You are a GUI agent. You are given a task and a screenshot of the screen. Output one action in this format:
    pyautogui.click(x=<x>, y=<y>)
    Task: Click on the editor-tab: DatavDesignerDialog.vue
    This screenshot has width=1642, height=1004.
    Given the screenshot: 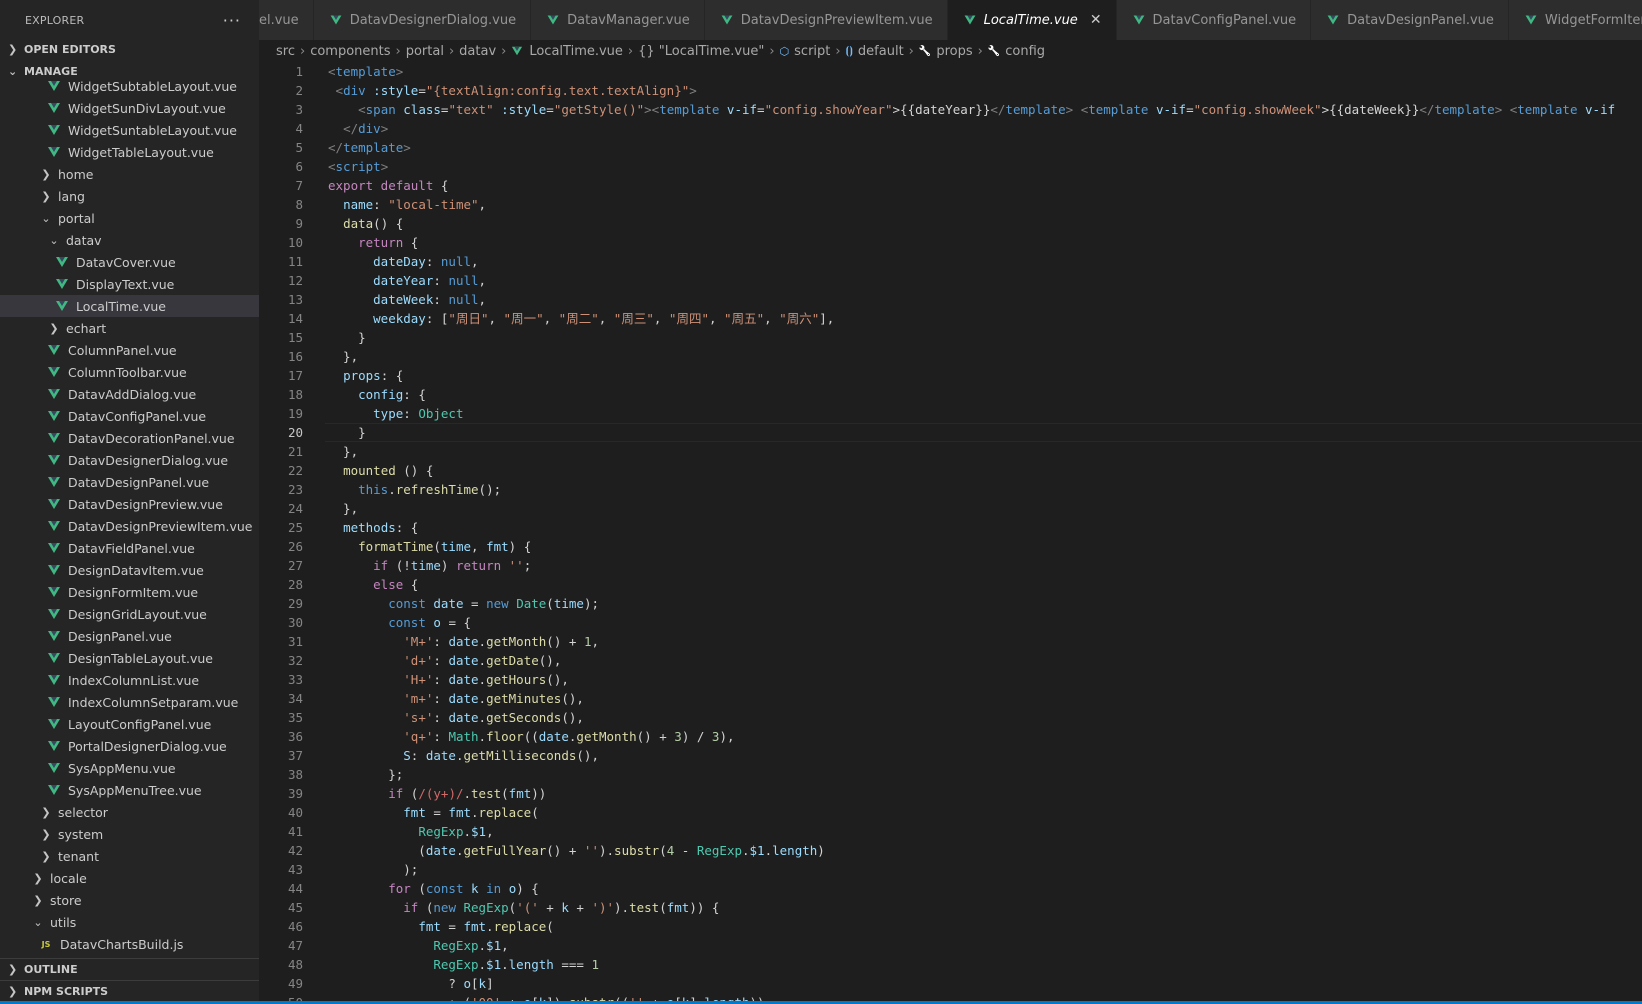 What is the action you would take?
    pyautogui.click(x=422, y=20)
    